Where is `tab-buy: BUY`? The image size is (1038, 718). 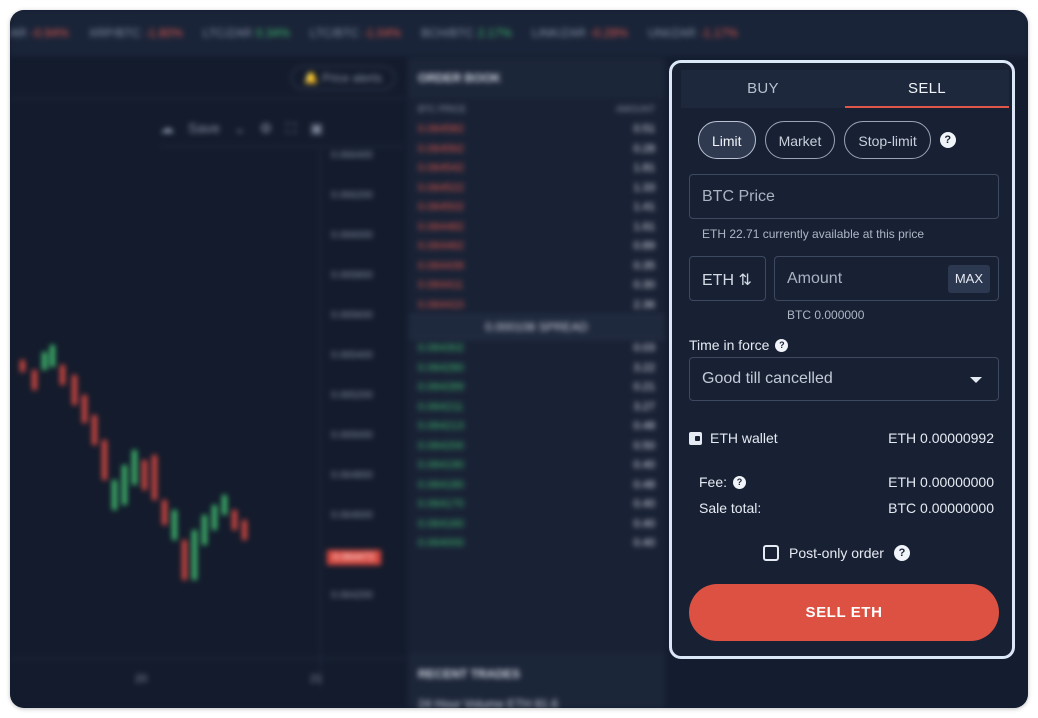
tab-buy: BUY is located at coordinates (763, 89).